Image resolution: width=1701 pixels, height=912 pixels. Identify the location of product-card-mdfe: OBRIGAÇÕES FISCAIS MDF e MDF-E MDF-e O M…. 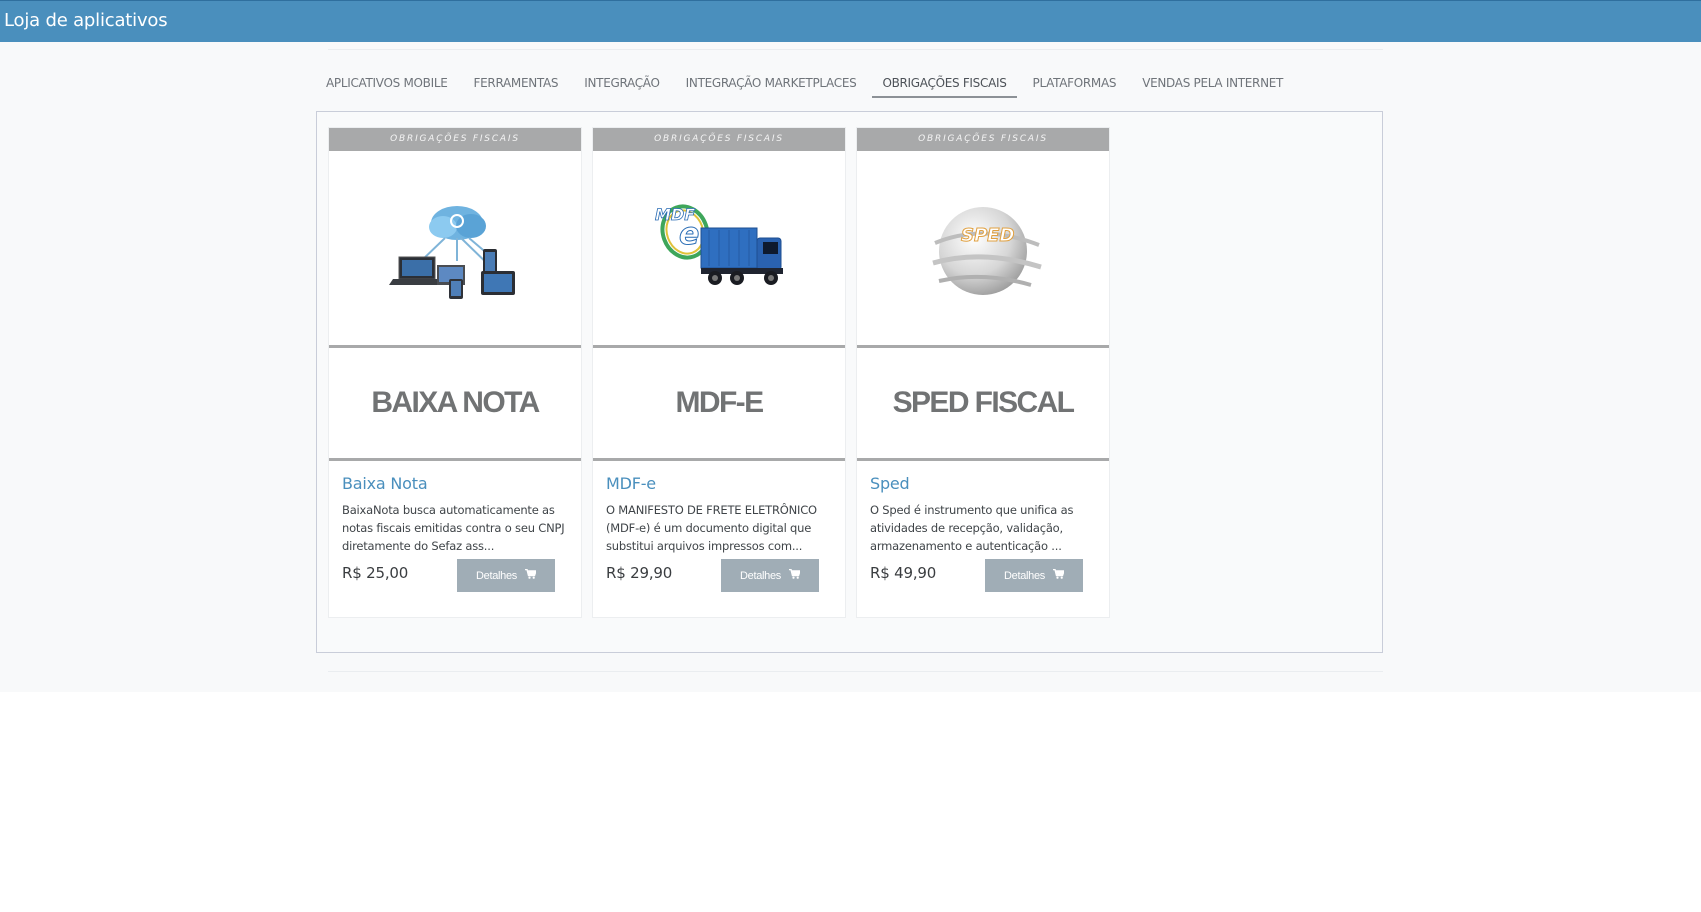
(719, 372).